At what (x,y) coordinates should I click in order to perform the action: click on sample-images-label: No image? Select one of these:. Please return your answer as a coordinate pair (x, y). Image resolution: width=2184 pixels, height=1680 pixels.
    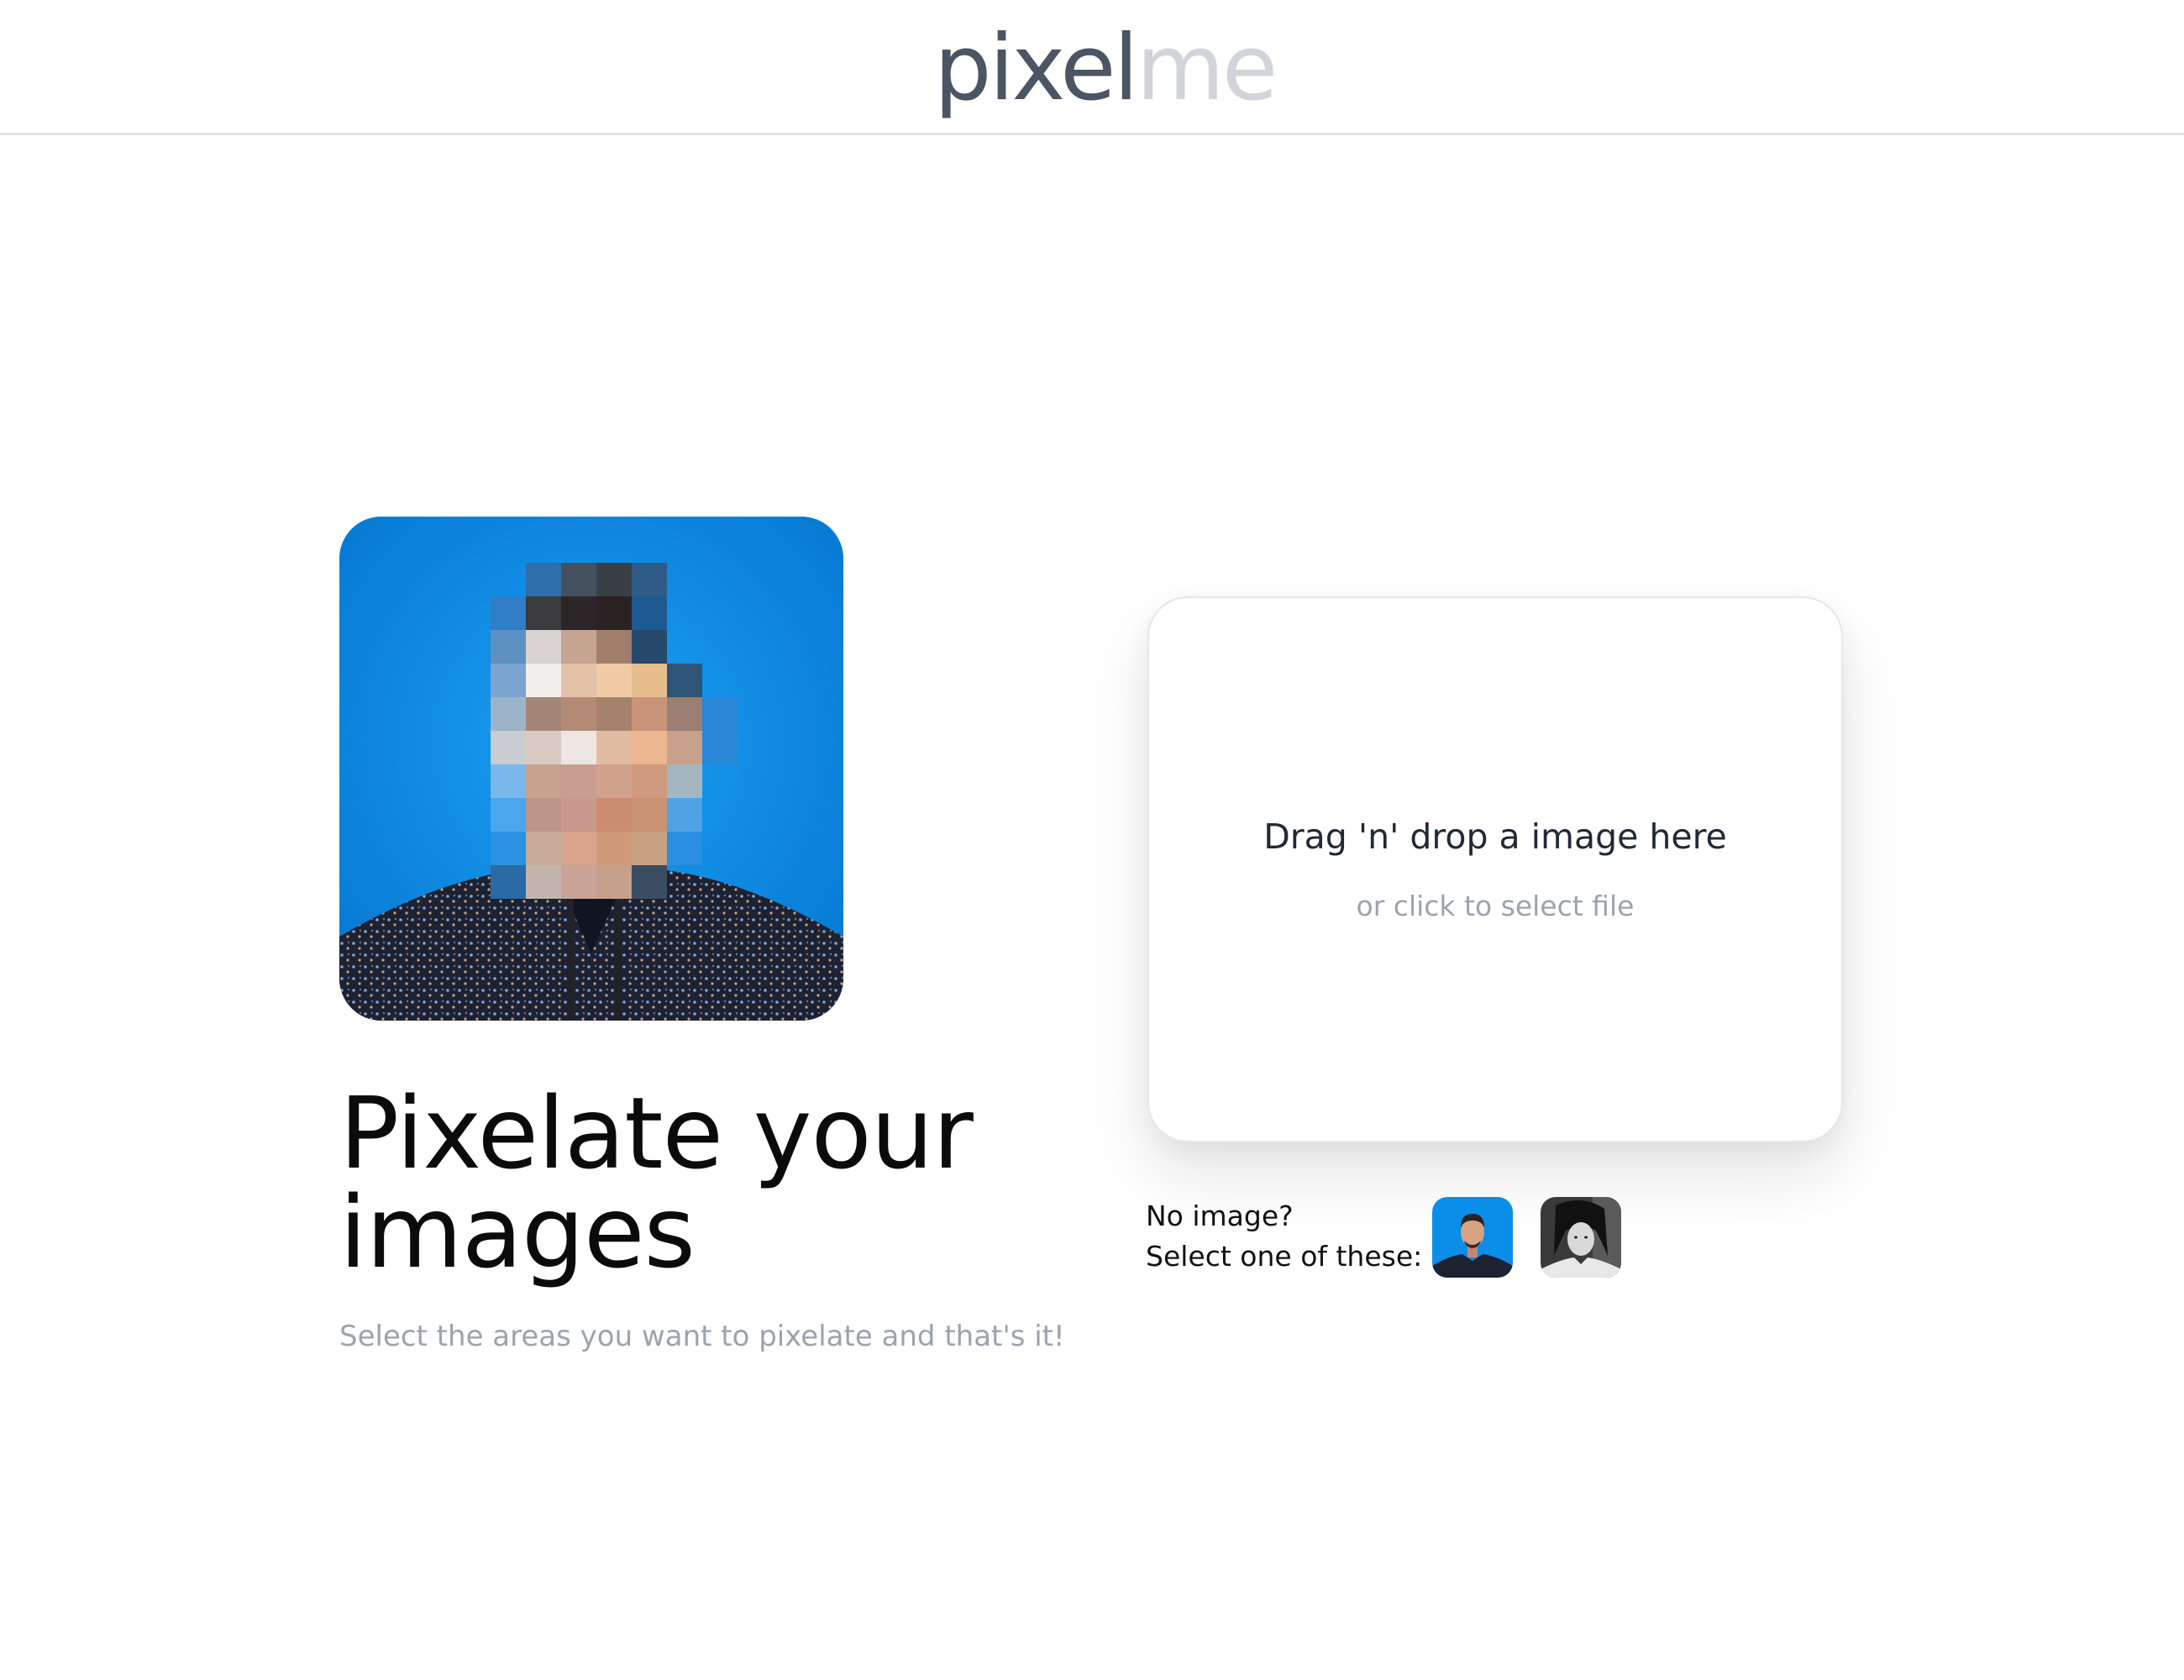
    Looking at the image, I should click on (1284, 1236).